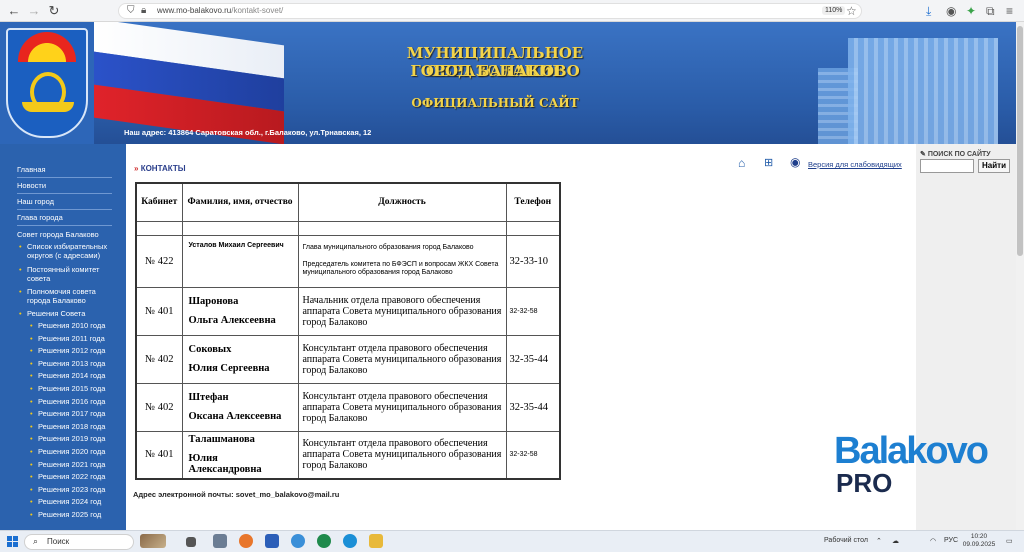 The width and height of the screenshot is (1024, 552). I want to click on given-name: Ольга Алексеевна, so click(232, 320).